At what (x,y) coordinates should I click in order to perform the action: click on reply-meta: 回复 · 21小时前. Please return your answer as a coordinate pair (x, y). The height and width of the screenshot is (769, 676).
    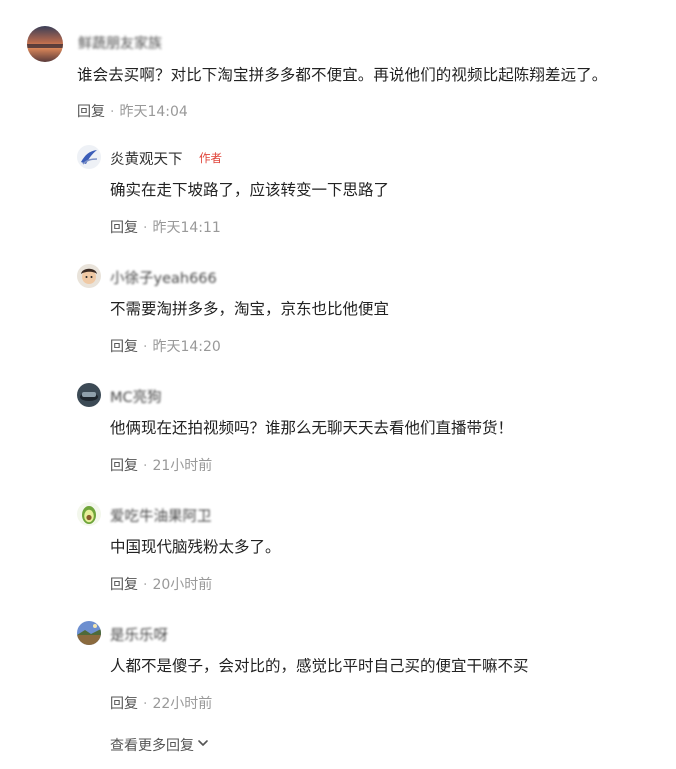
    Looking at the image, I should click on (161, 465).